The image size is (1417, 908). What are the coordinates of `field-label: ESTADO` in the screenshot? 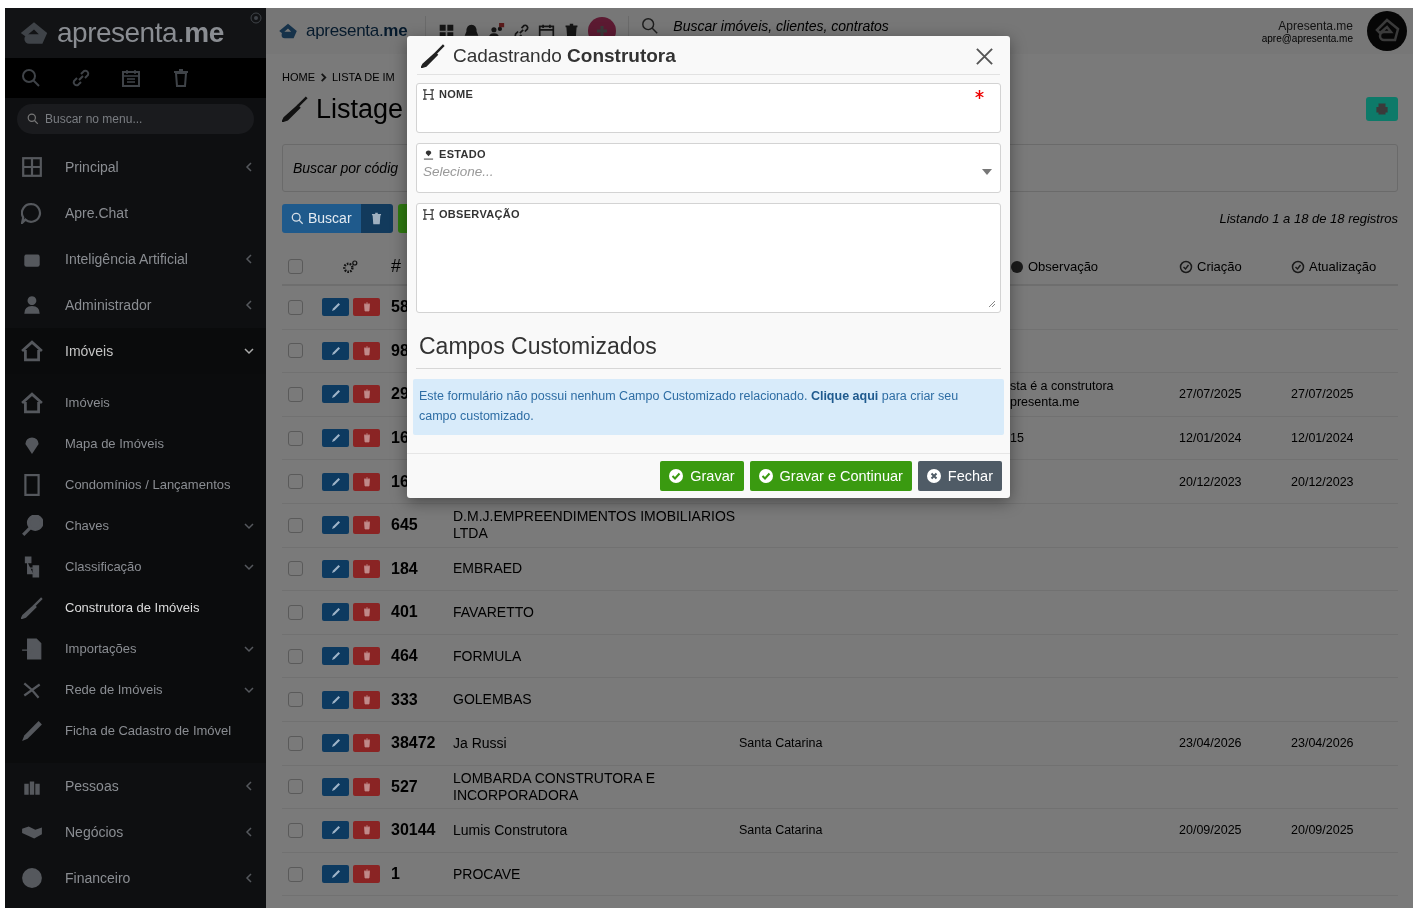 It's located at (463, 154).